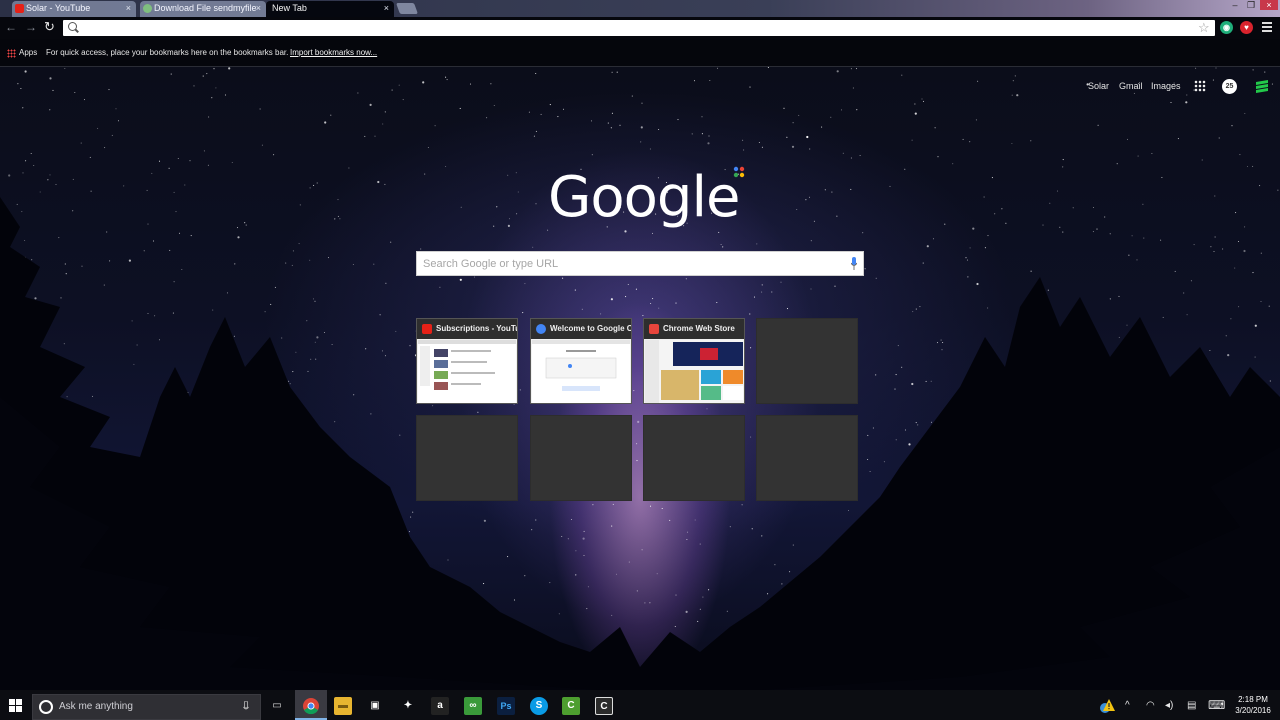  I want to click on tile-title: Chrome Web Store, so click(694, 329).